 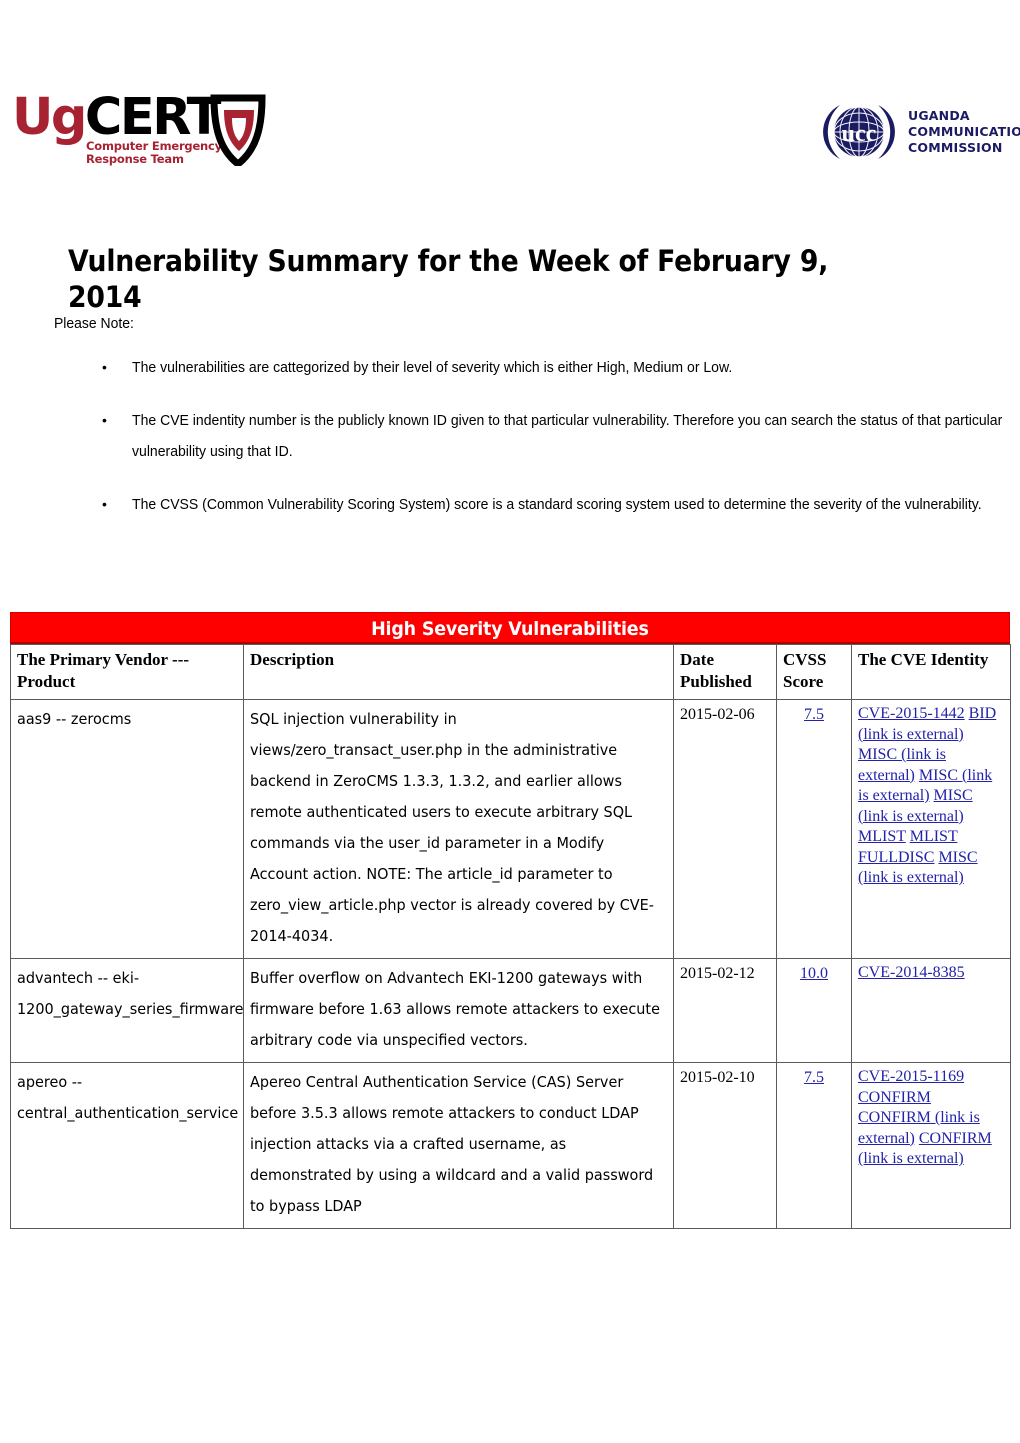 I want to click on column-header-description: Description, so click(x=458, y=672).